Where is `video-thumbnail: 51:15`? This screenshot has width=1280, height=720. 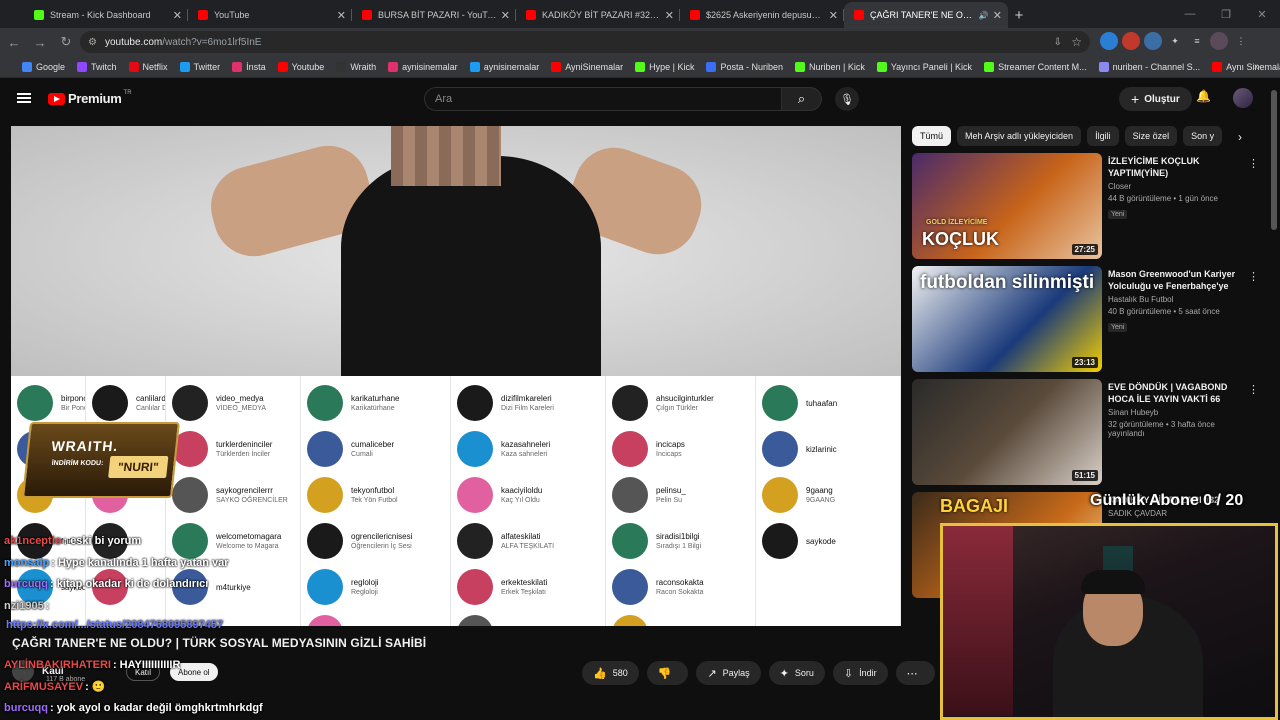
video-thumbnail: 51:15 is located at coordinates (1007, 432).